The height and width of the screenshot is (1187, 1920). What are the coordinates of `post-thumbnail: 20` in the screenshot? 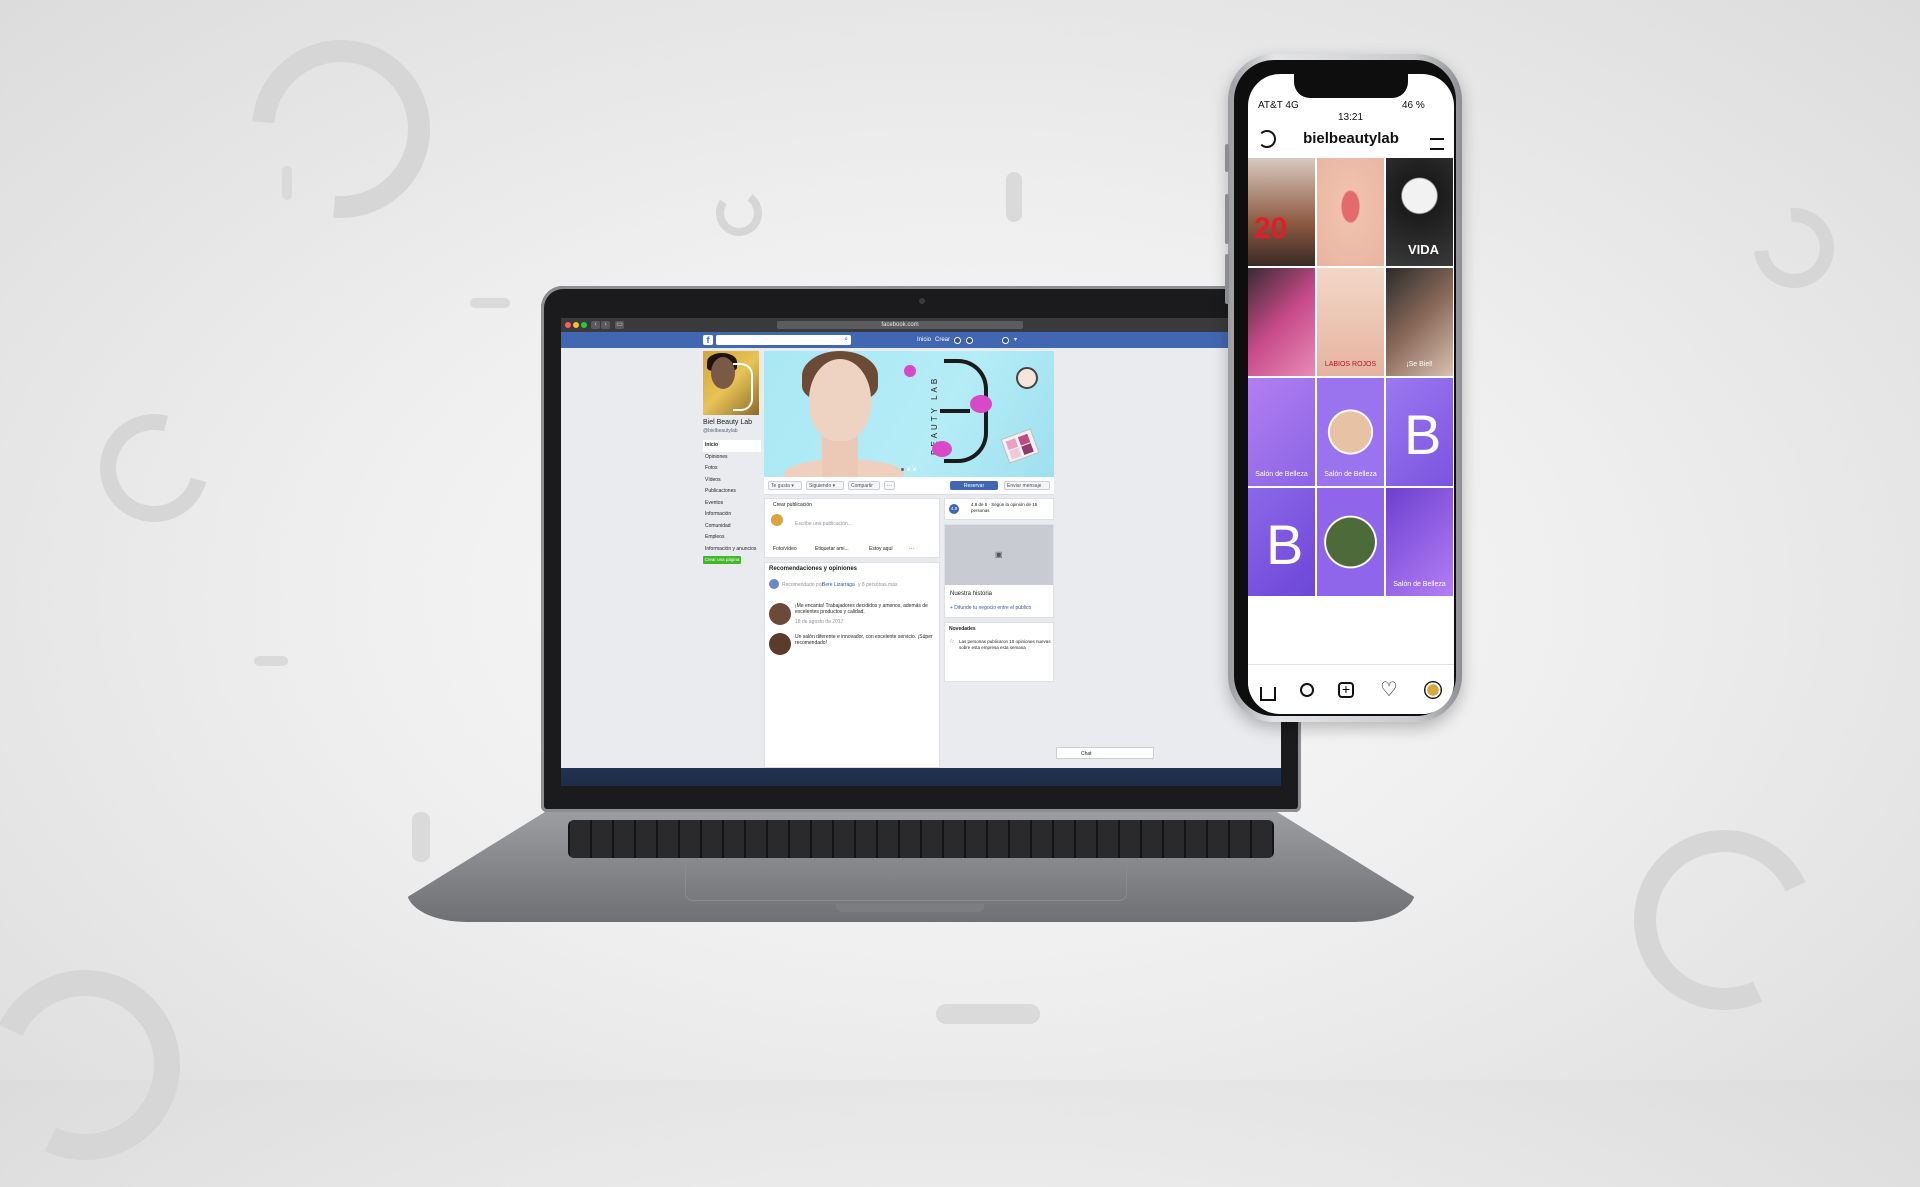 It's located at (1281, 212).